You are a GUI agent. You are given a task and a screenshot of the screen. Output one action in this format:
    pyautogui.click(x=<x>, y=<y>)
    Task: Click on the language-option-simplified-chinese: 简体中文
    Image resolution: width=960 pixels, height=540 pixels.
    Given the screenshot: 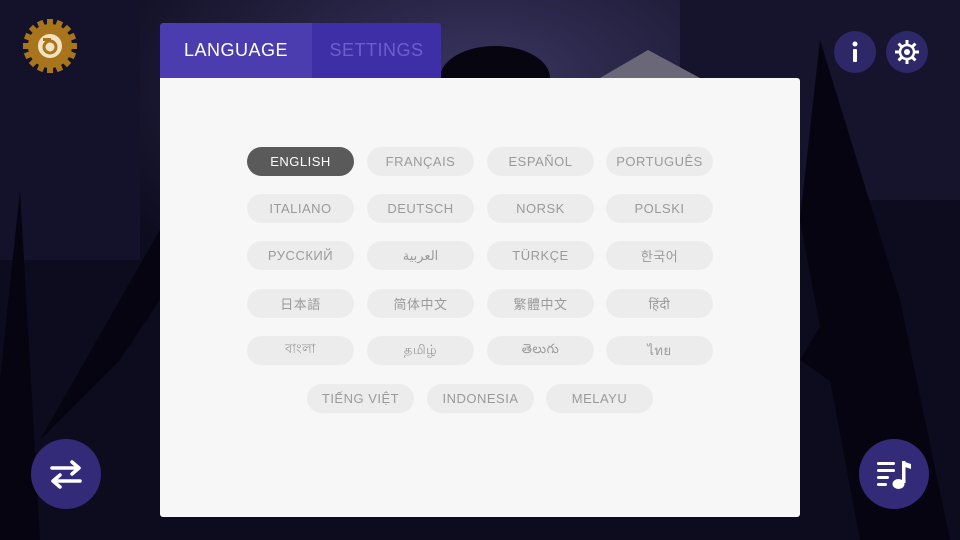 What is the action you would take?
    pyautogui.click(x=420, y=303)
    